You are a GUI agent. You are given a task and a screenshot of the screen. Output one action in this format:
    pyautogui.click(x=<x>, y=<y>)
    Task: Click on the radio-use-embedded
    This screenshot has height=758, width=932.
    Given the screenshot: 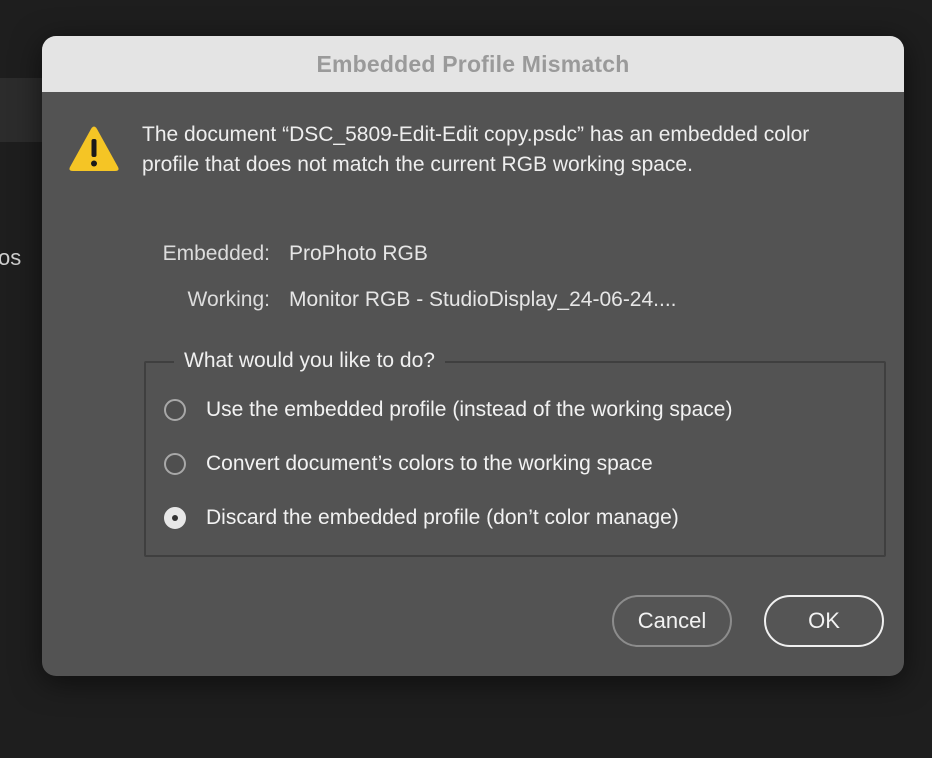 What is the action you would take?
    pyautogui.click(x=175, y=410)
    